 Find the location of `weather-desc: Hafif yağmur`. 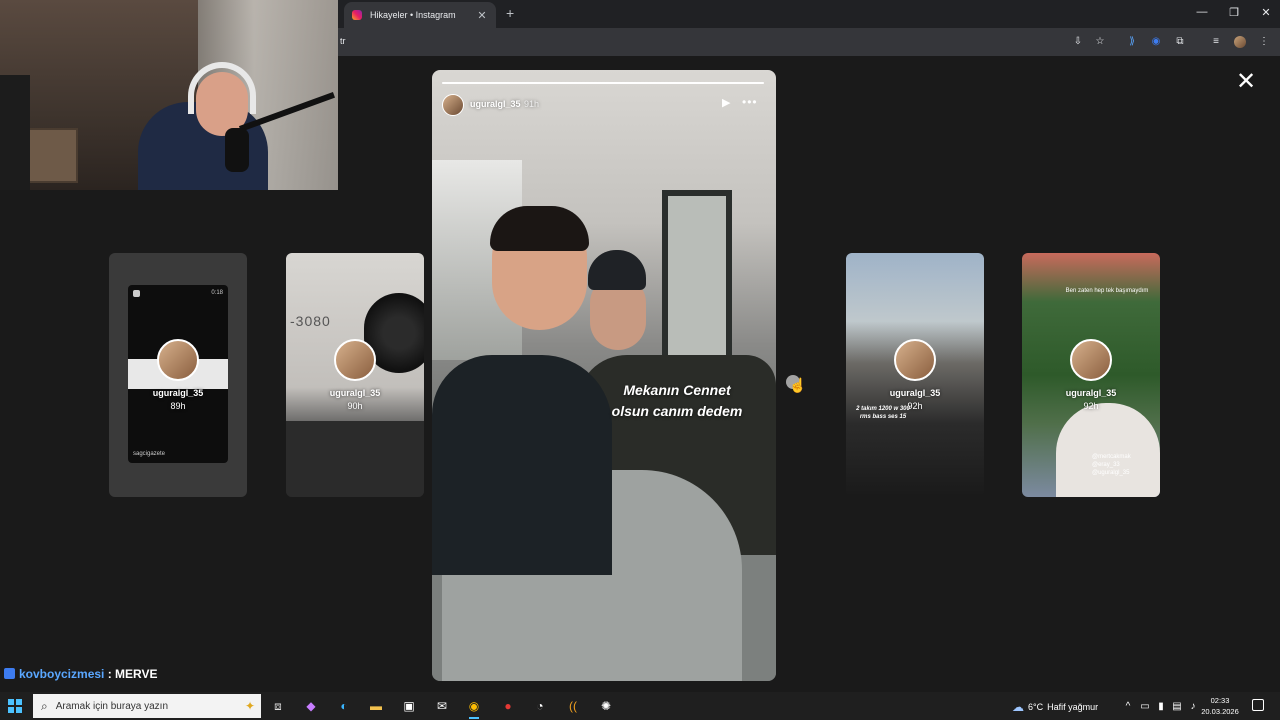

weather-desc: Hafif yağmur is located at coordinates (1073, 707).